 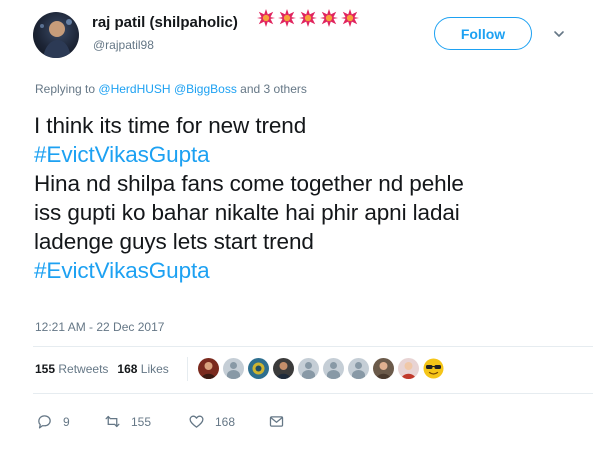 I want to click on replying-suffix: and 3 others, so click(x=273, y=89).